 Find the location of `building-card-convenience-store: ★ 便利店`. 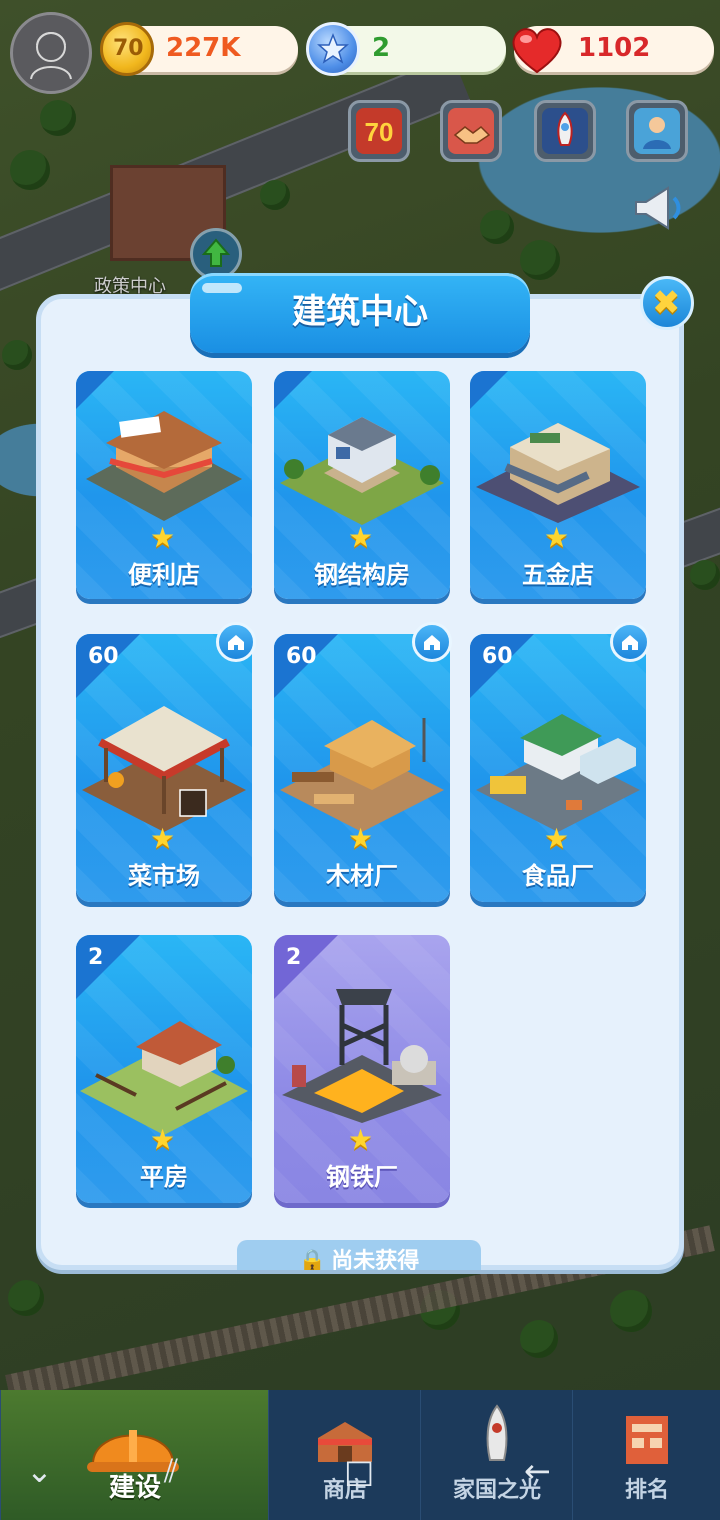

building-card-convenience-store: ★ 便利店 is located at coordinates (164, 485).